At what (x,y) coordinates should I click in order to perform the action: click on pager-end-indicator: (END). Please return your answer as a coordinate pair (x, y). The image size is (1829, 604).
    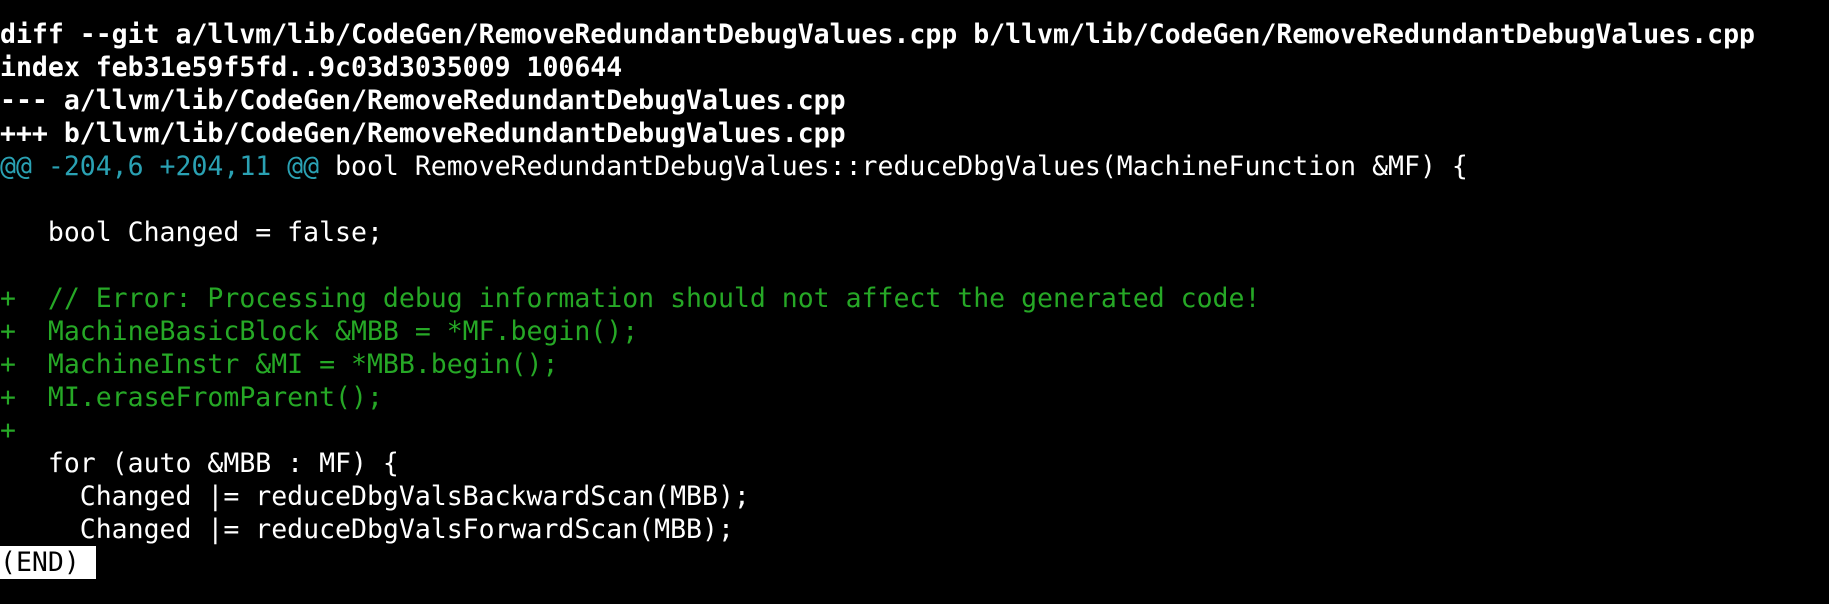
    Looking at the image, I should click on (48, 562).